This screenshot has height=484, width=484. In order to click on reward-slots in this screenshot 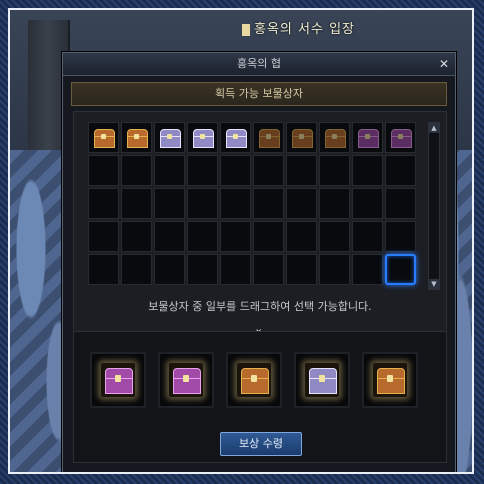, I will do `click(254, 380)`.